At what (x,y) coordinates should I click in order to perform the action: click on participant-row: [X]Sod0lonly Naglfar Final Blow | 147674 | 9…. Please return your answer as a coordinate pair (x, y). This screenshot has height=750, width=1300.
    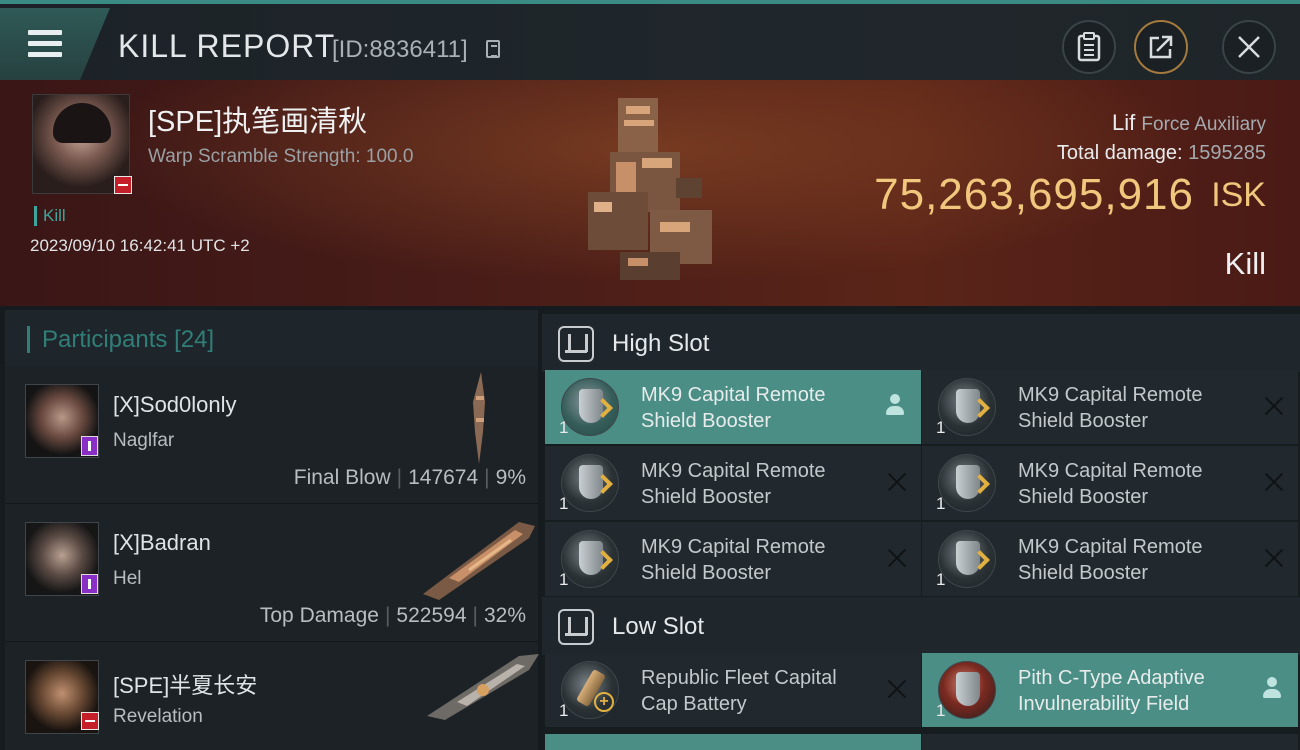
    Looking at the image, I should click on (271, 435).